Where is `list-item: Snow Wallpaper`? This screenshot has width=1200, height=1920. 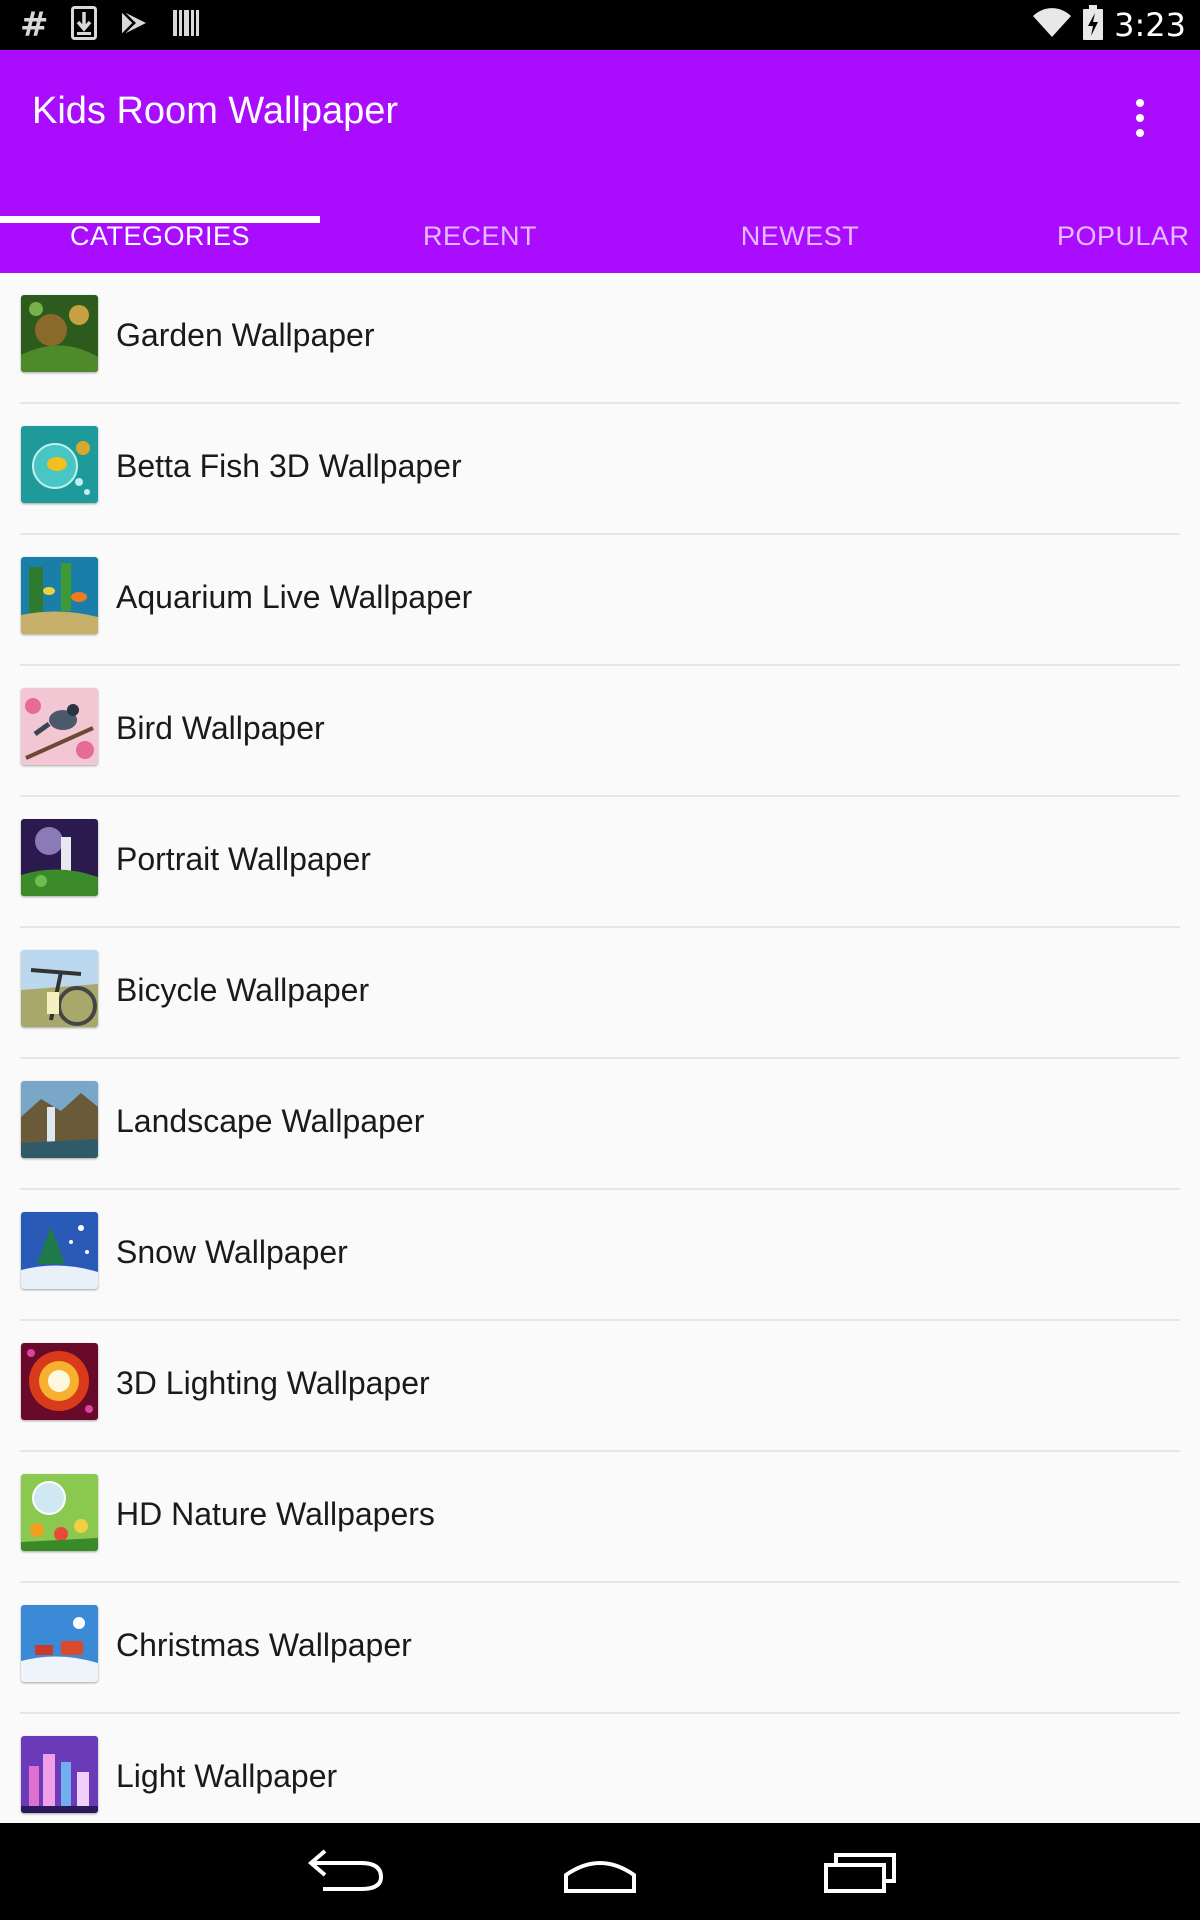
list-item: Snow Wallpaper is located at coordinates (600, 1255).